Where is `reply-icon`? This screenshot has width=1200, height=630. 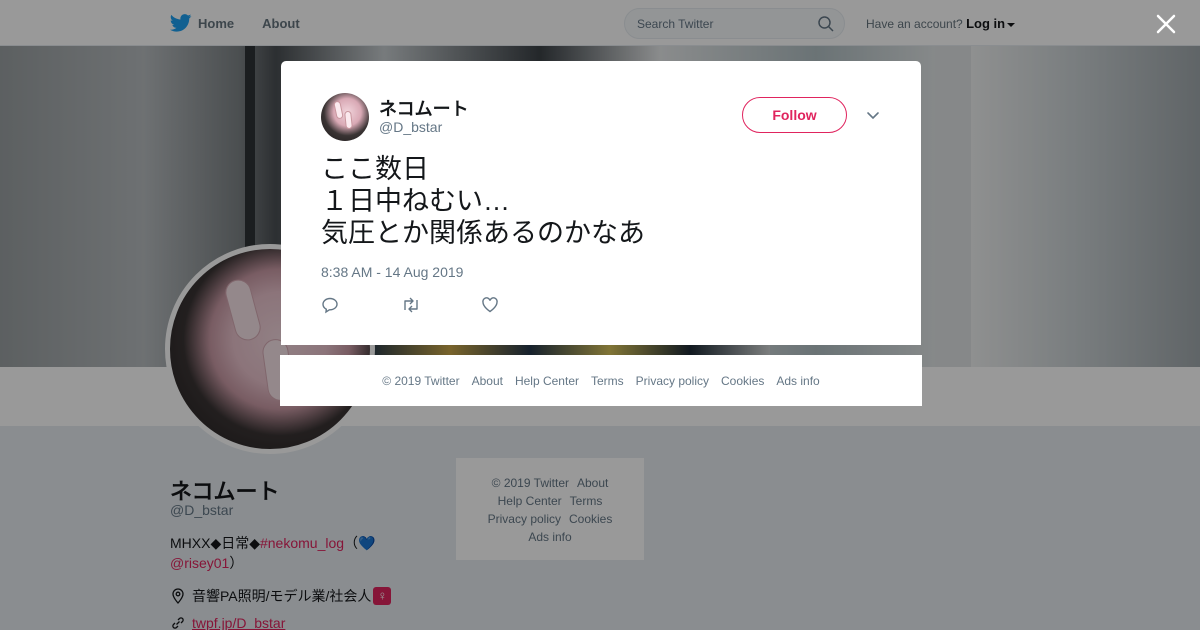 reply-icon is located at coordinates (330, 305).